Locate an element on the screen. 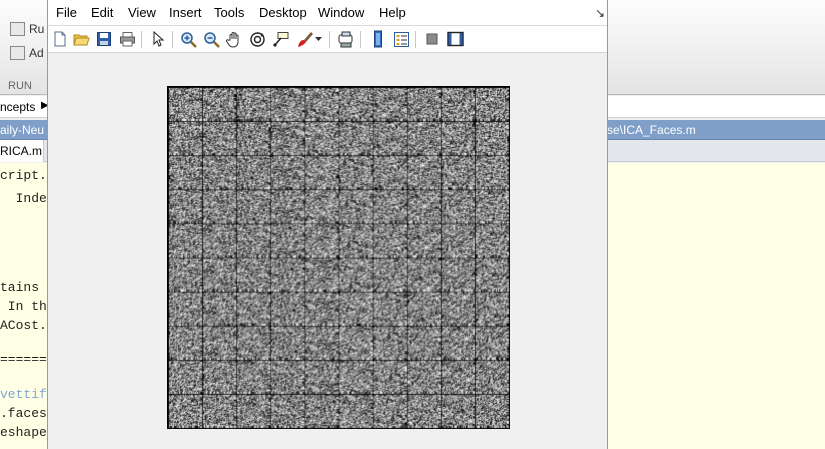 The width and height of the screenshot is (825, 449). menu-edit: Edit is located at coordinates (102, 12).